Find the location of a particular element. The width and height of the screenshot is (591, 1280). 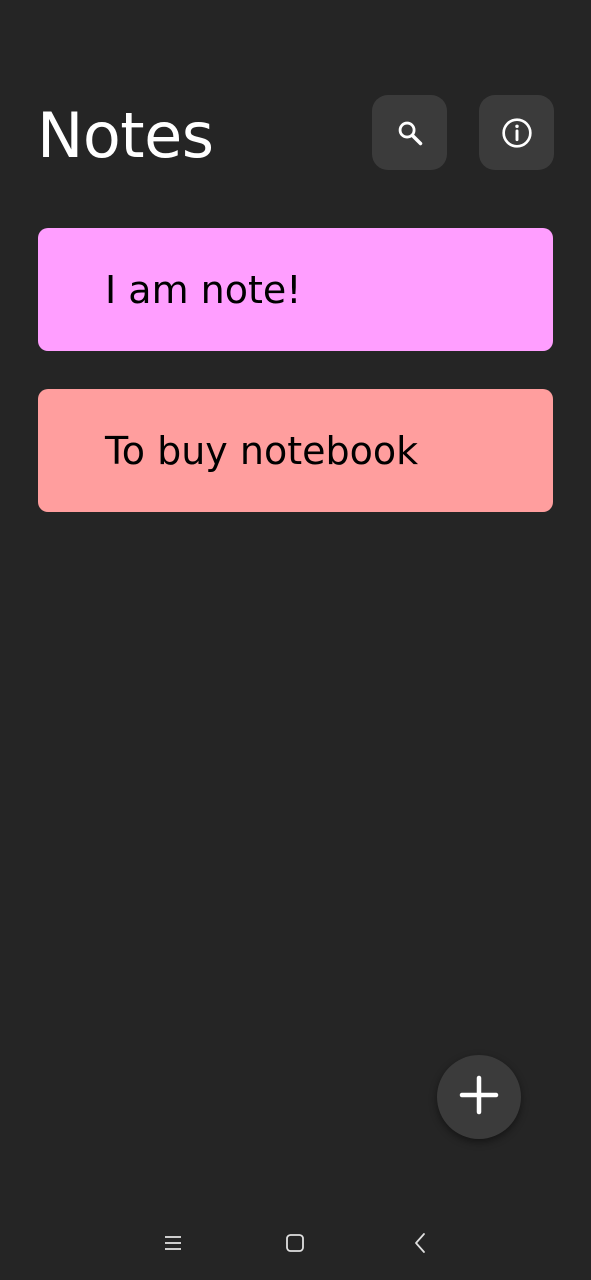

note-card: I am note! is located at coordinates (295, 289).